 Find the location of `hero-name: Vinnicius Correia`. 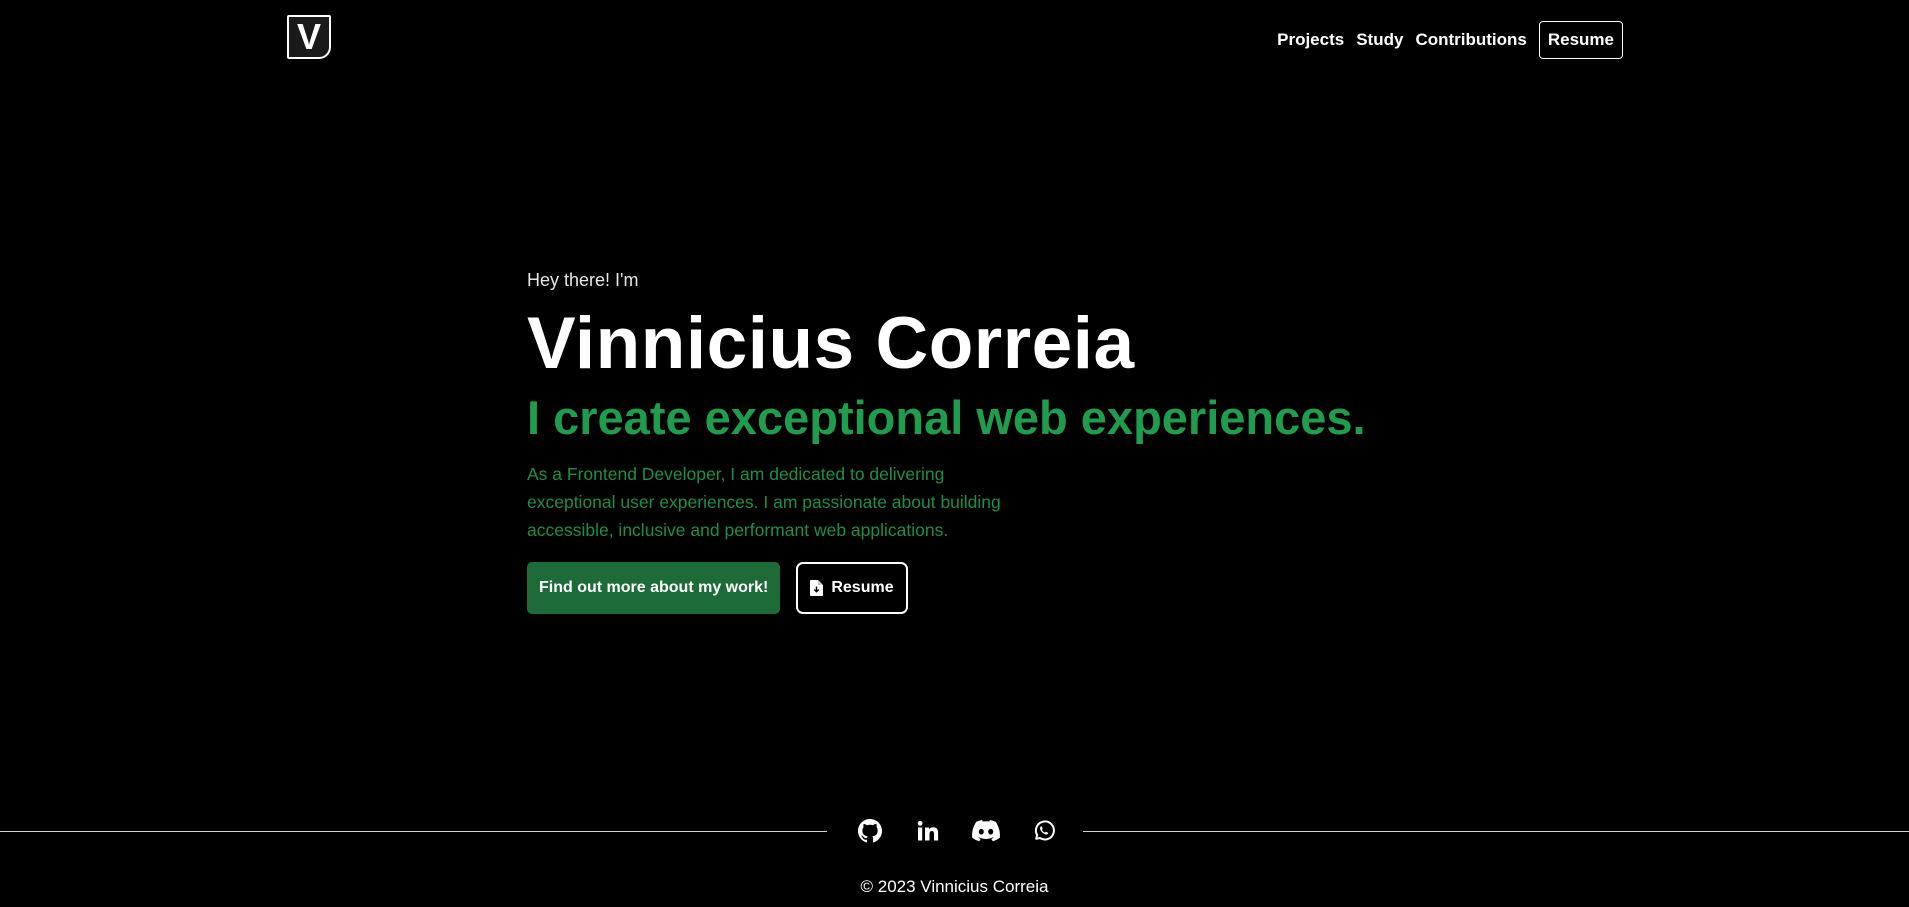

hero-name: Vinnicius Correia is located at coordinates (831, 343).